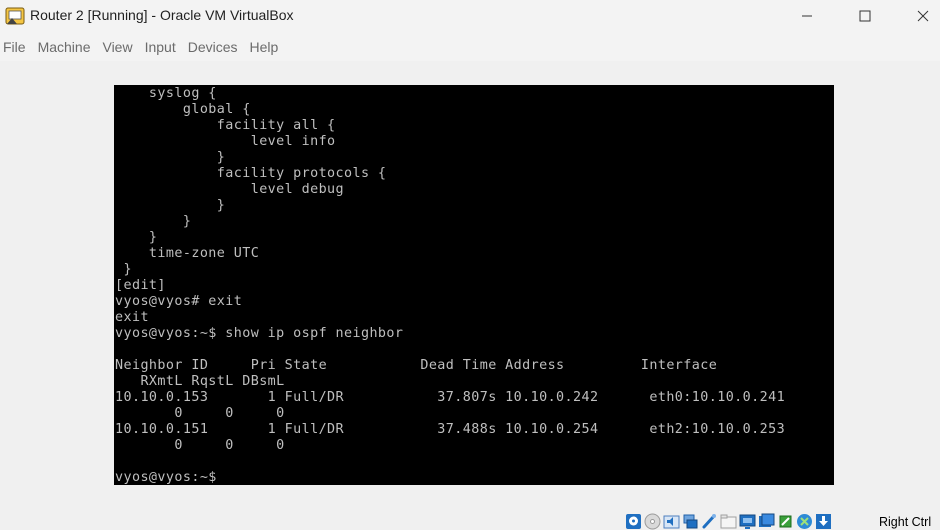 The height and width of the screenshot is (530, 940). What do you see at coordinates (671, 521) in the screenshot?
I see `audio-icon` at bounding box center [671, 521].